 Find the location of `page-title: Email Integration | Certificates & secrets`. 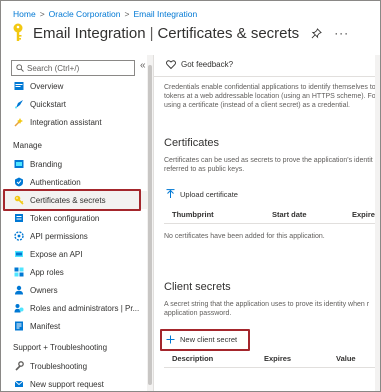

page-title: Email Integration | Certificates & secrets is located at coordinates (166, 33).